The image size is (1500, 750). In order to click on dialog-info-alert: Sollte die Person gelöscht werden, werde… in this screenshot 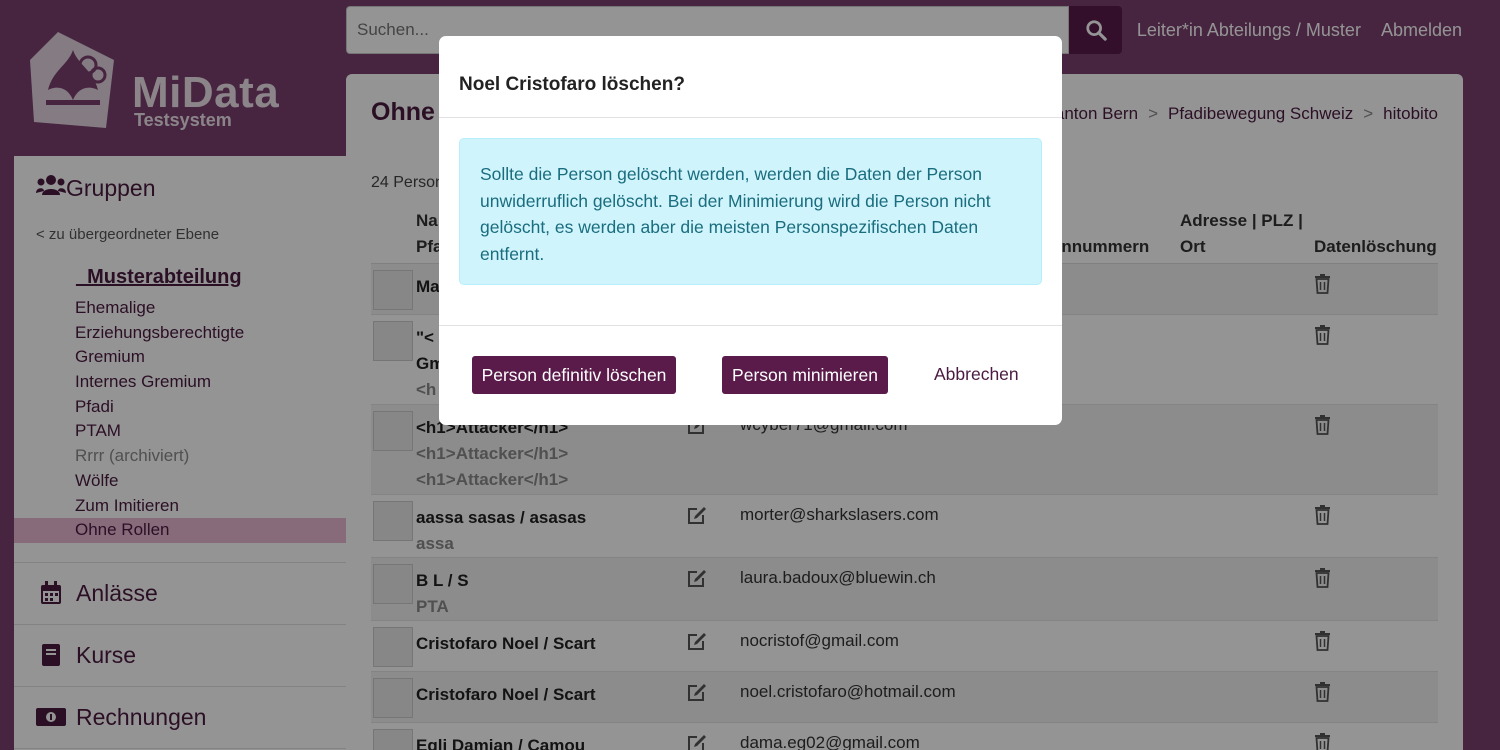, I will do `click(750, 211)`.